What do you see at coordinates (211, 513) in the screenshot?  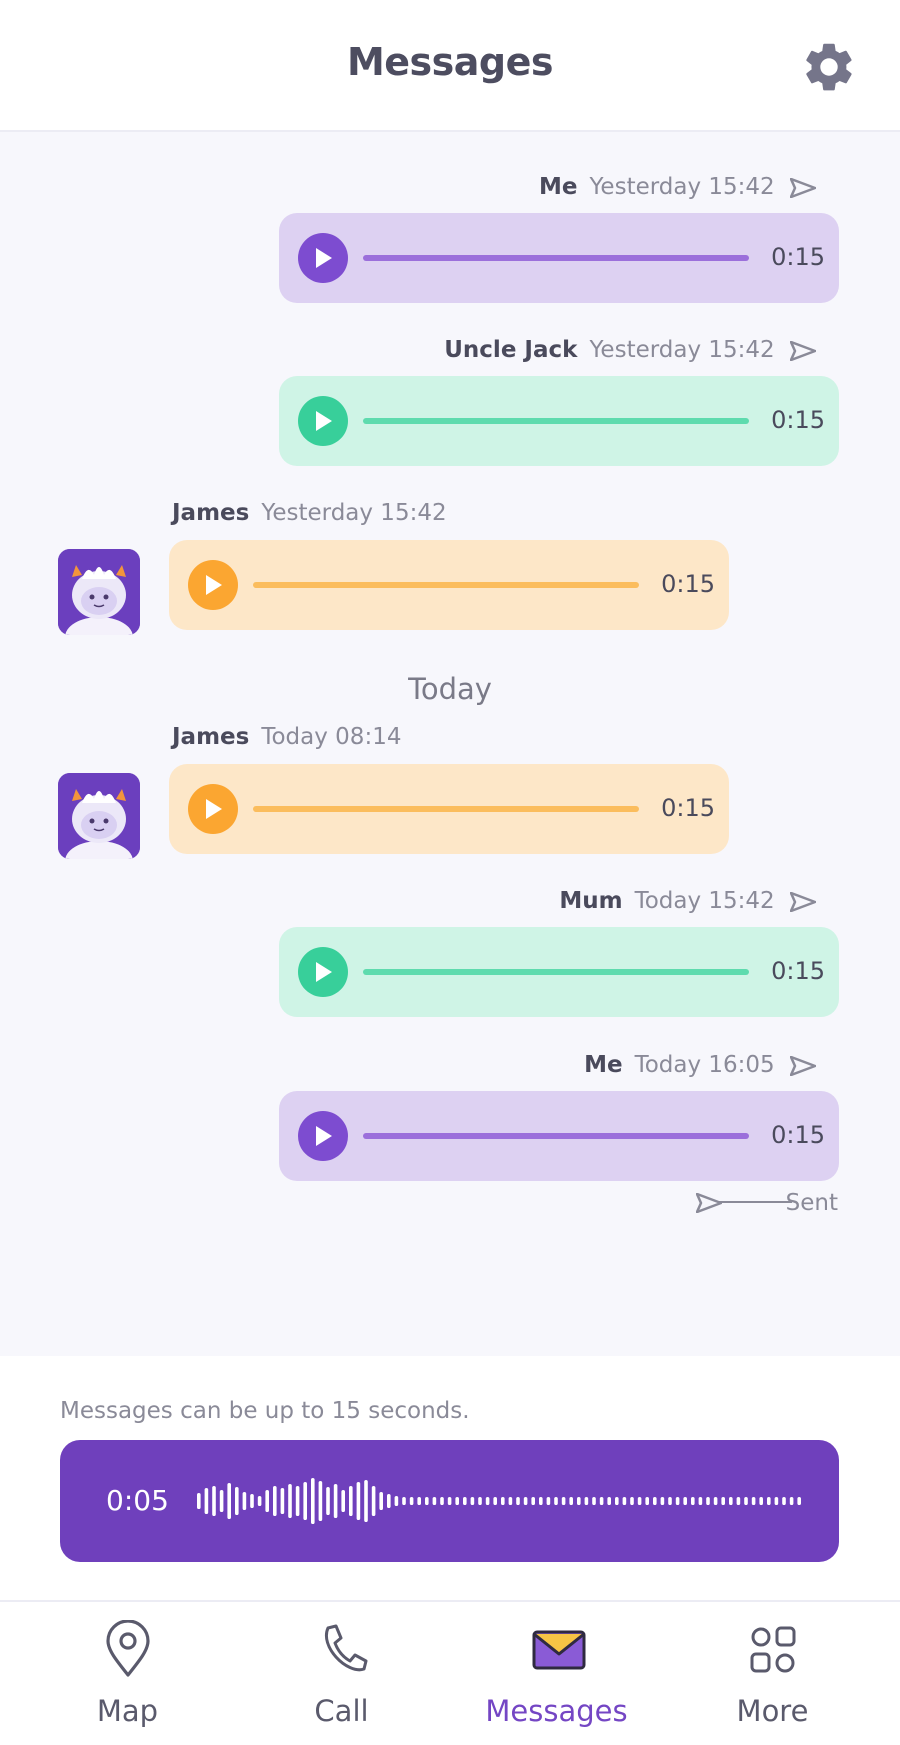 I see `sender-name: James` at bounding box center [211, 513].